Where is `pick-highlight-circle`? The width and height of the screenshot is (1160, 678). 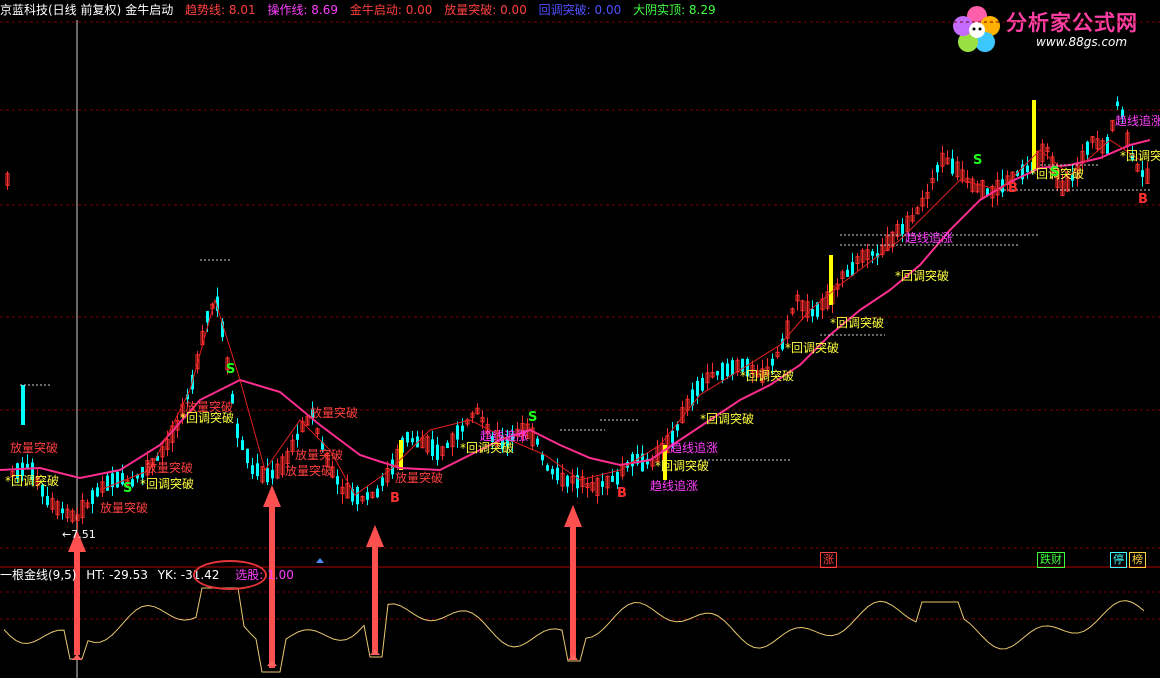
pick-highlight-circle is located at coordinates (230, 575).